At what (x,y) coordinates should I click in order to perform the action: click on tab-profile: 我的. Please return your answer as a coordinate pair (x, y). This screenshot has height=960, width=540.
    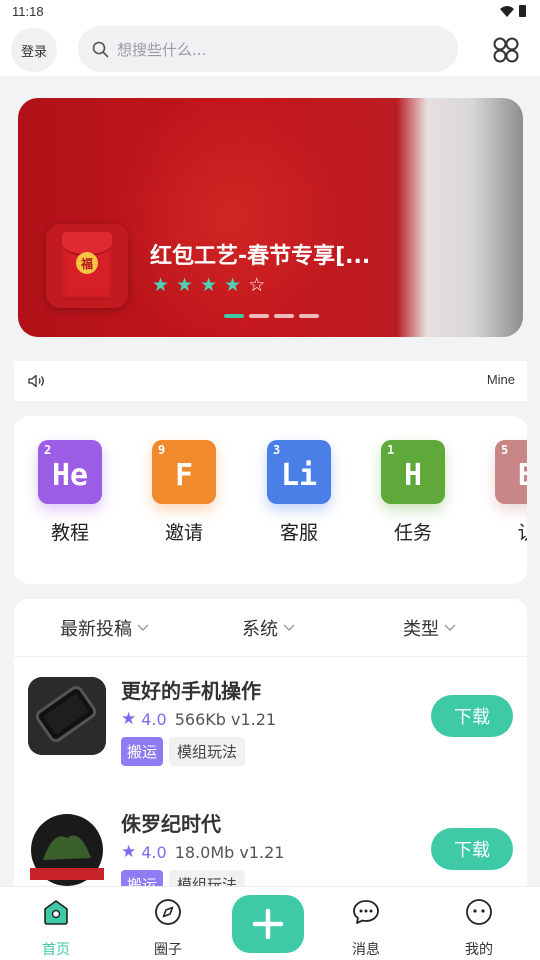
    Looking at the image, I should click on (479, 928).